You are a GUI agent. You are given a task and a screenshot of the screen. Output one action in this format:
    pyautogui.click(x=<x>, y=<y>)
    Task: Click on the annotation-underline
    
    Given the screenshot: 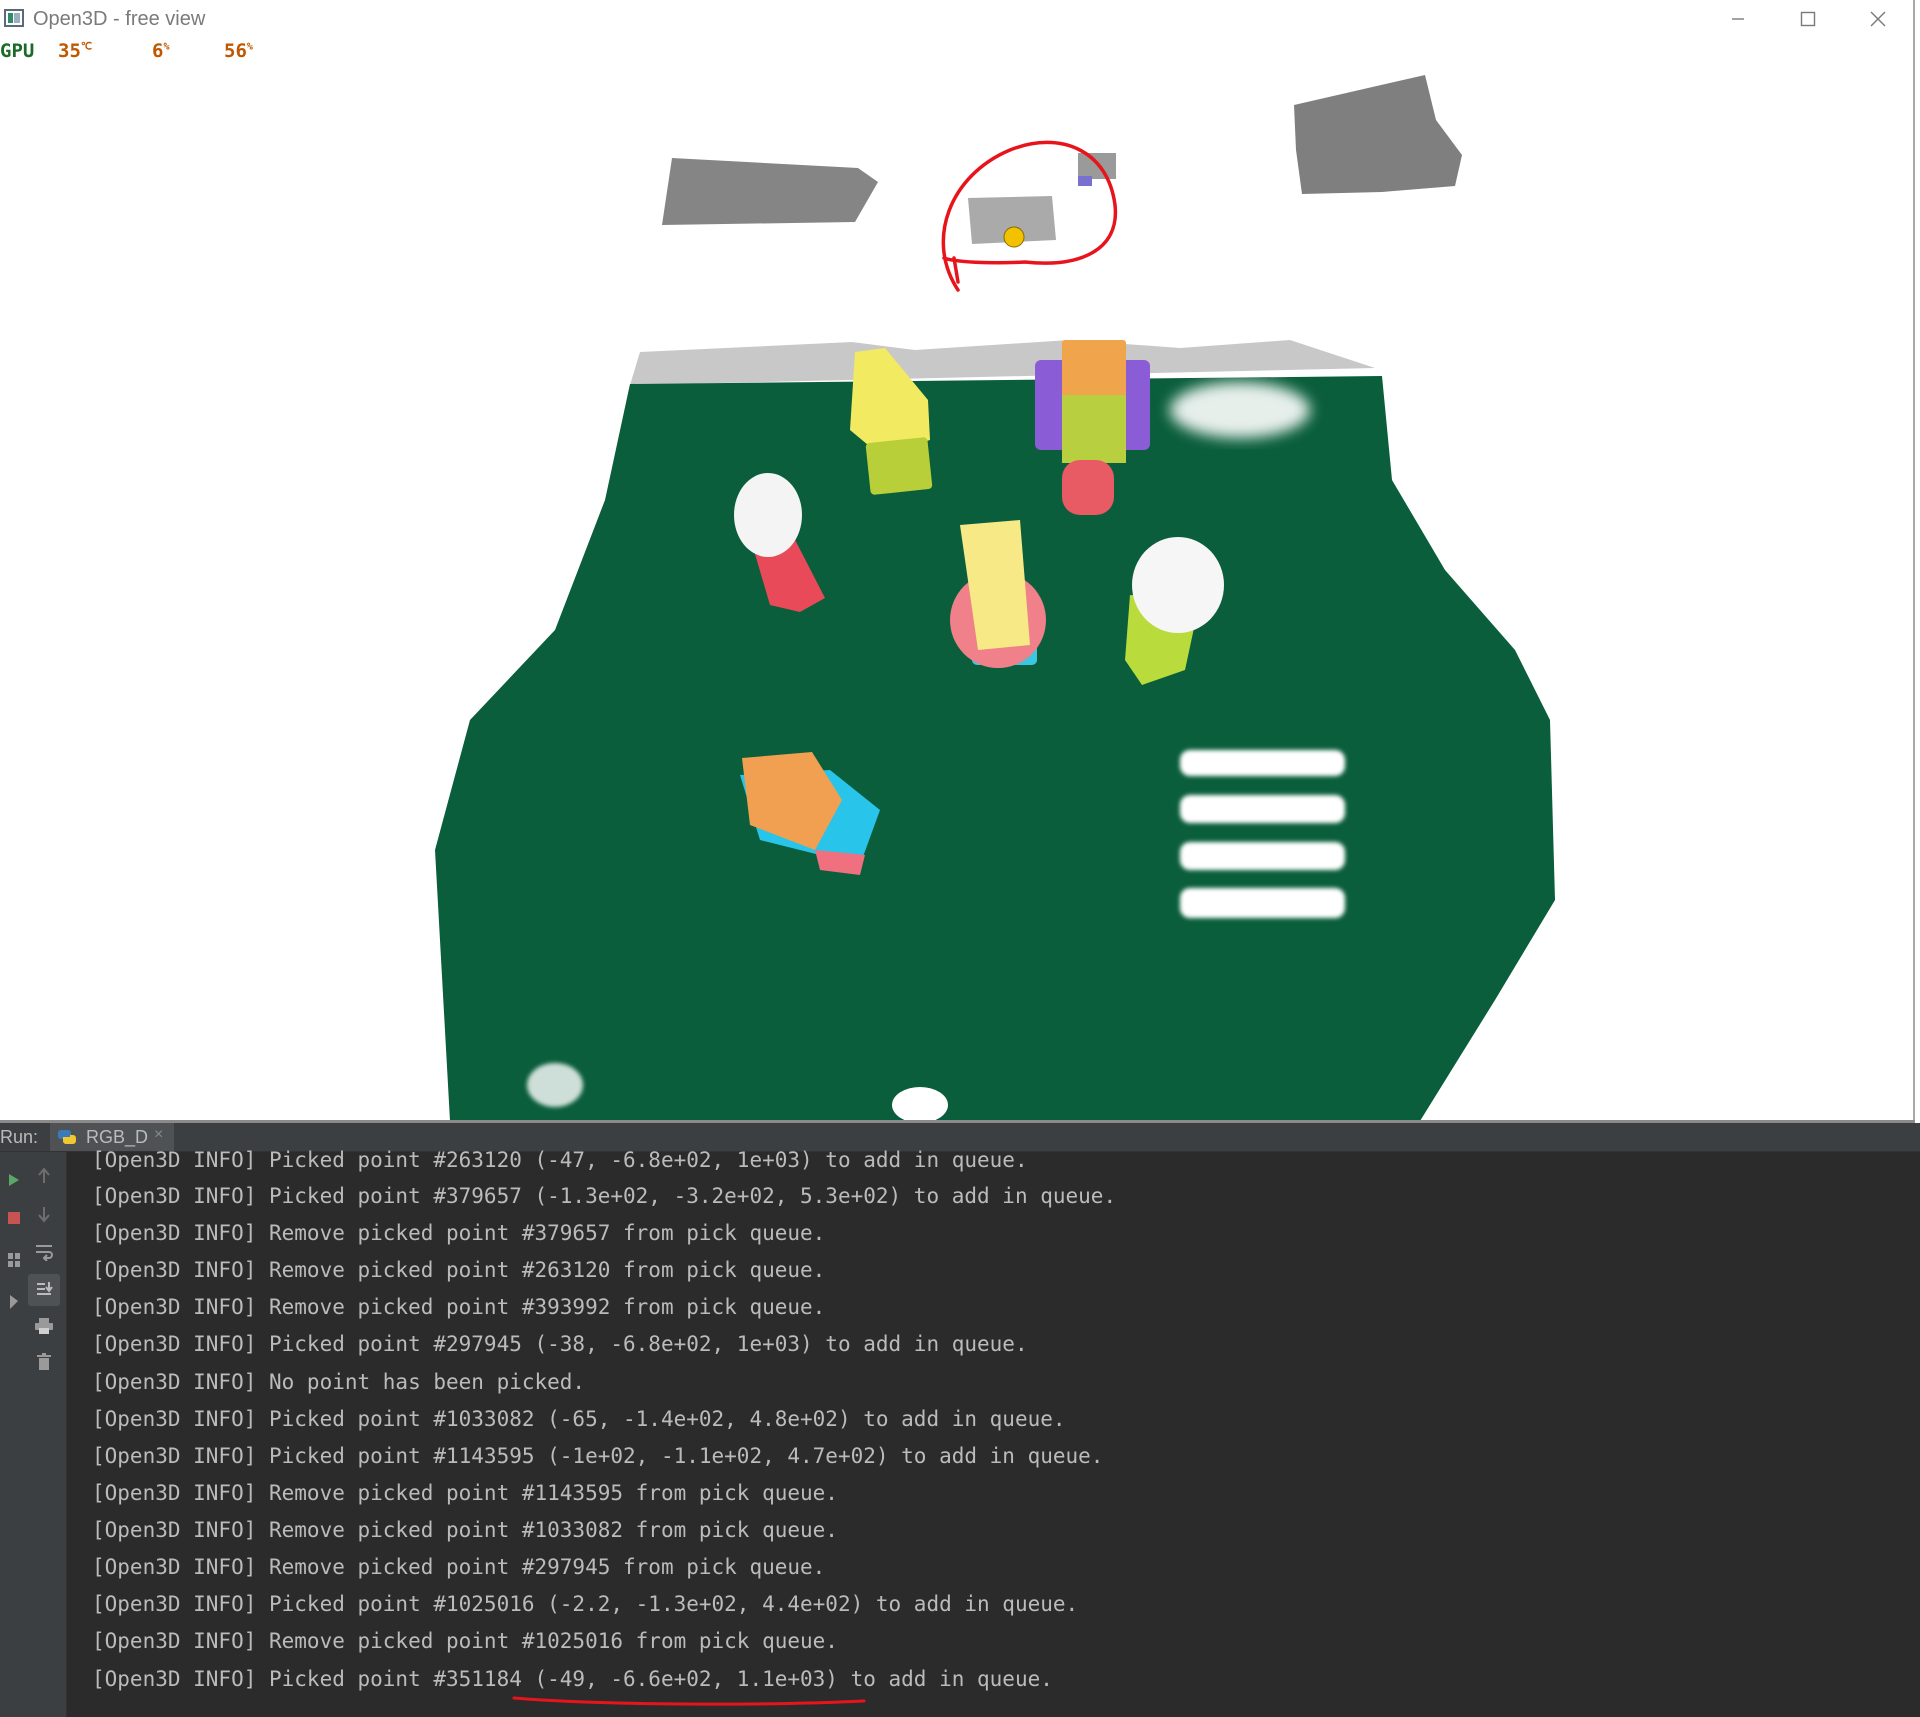 What is the action you would take?
    pyautogui.click(x=689, y=1701)
    